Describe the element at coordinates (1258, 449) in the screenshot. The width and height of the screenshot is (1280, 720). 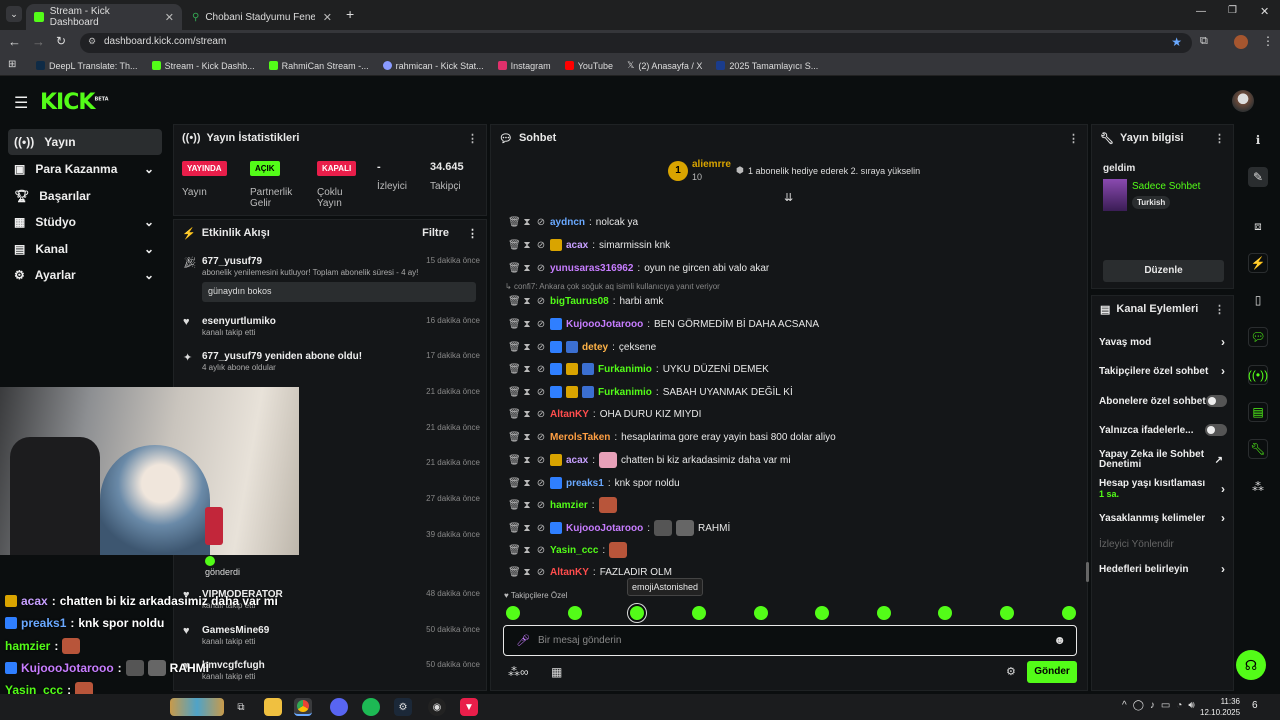
I see `wrench-icon: 🔧︎` at that location.